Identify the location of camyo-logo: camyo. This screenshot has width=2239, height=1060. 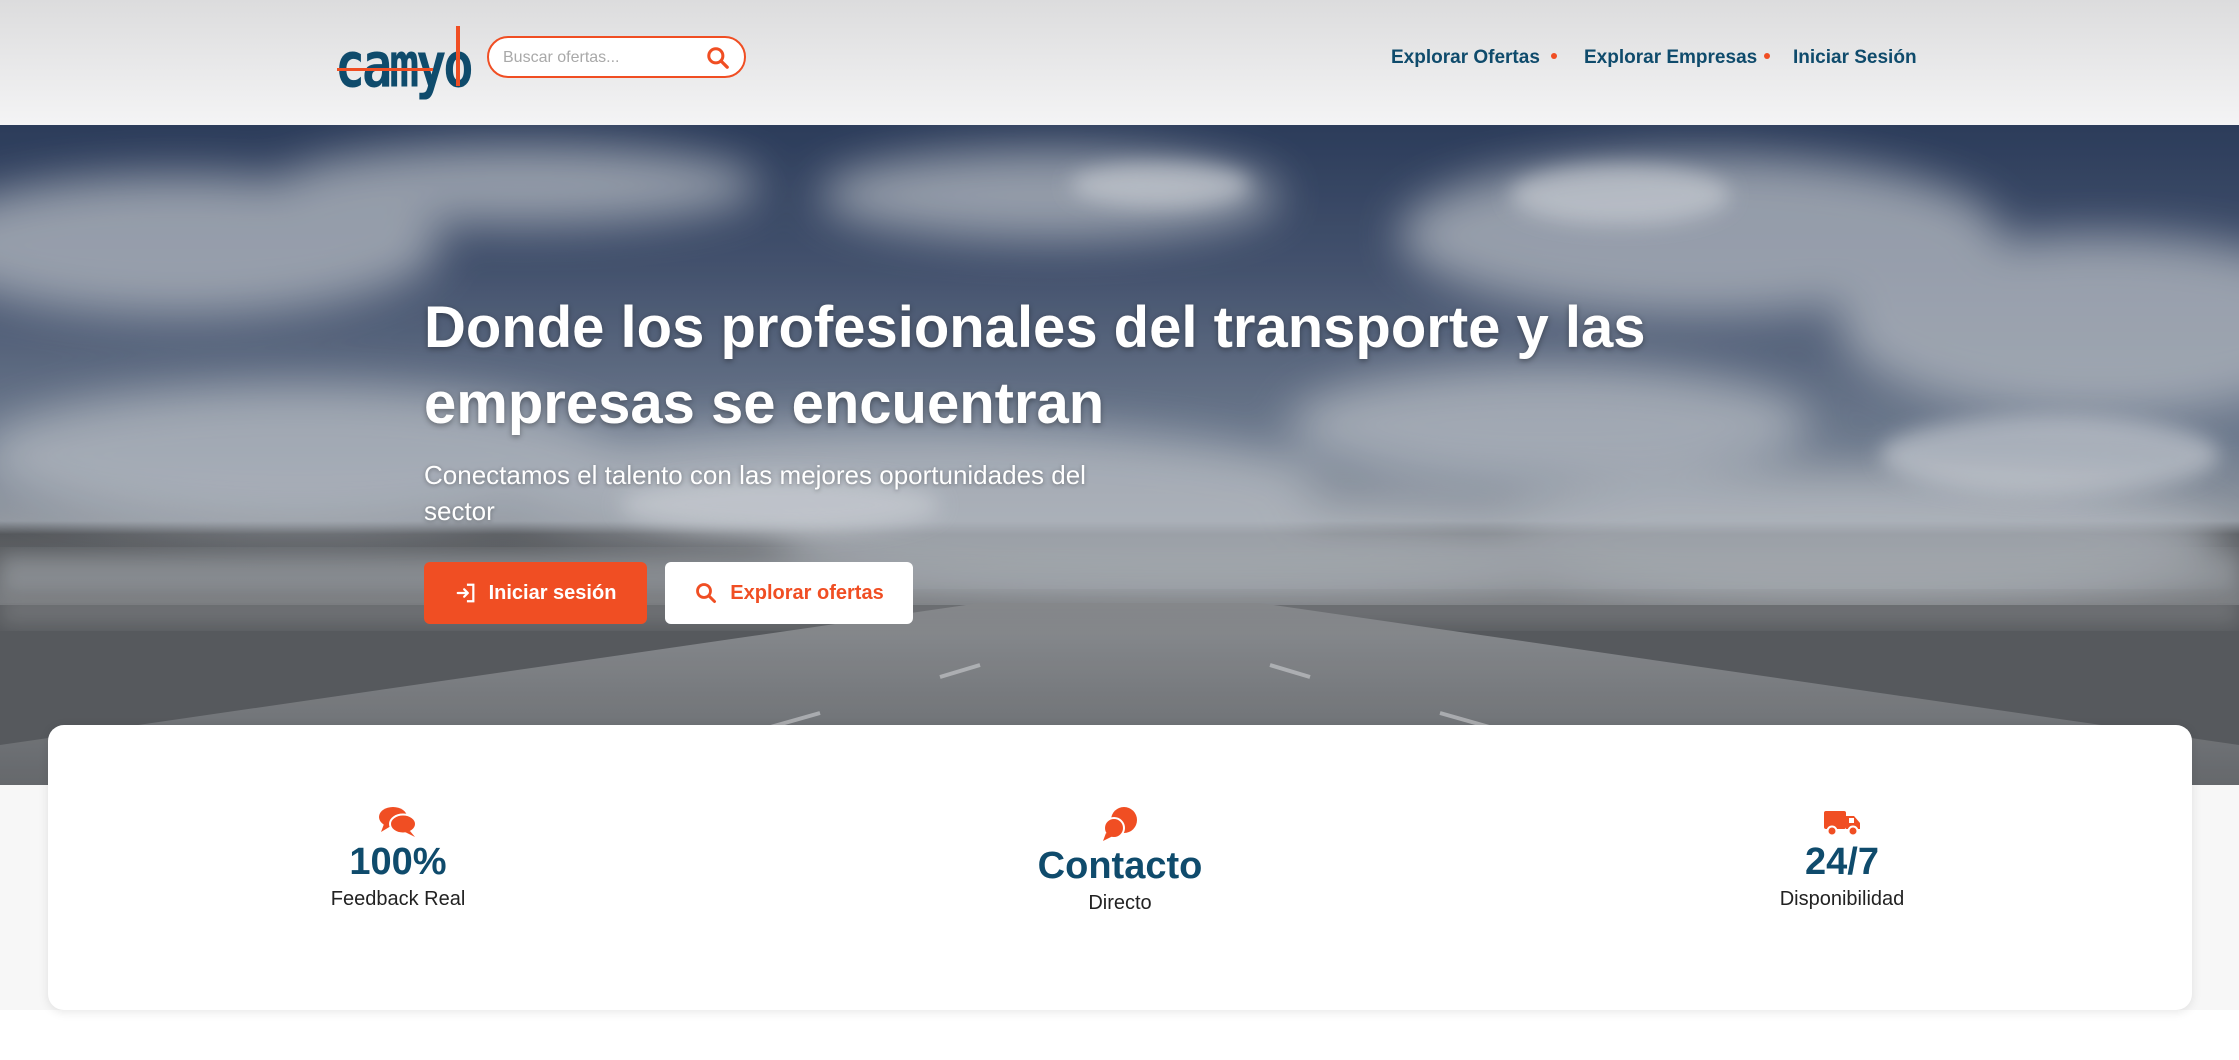
(404, 65).